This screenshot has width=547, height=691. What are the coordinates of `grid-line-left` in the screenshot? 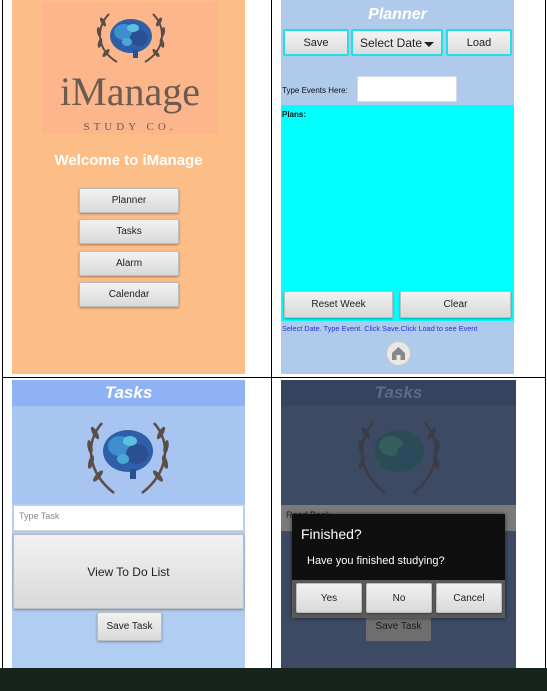 It's located at (2, 334).